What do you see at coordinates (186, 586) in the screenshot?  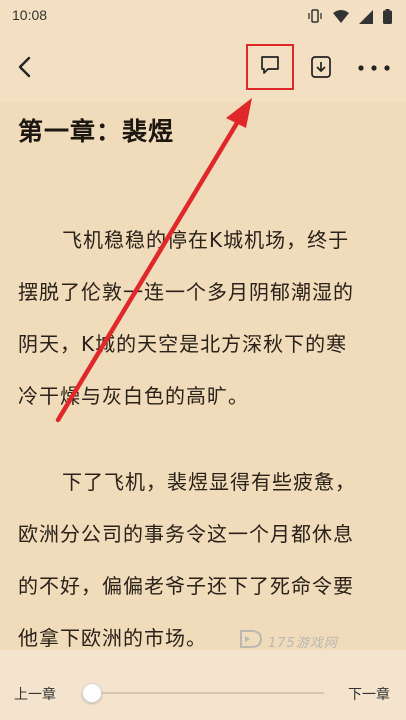 I see `text-line: 的不好，偏偏老爷子还下了死命令要` at bounding box center [186, 586].